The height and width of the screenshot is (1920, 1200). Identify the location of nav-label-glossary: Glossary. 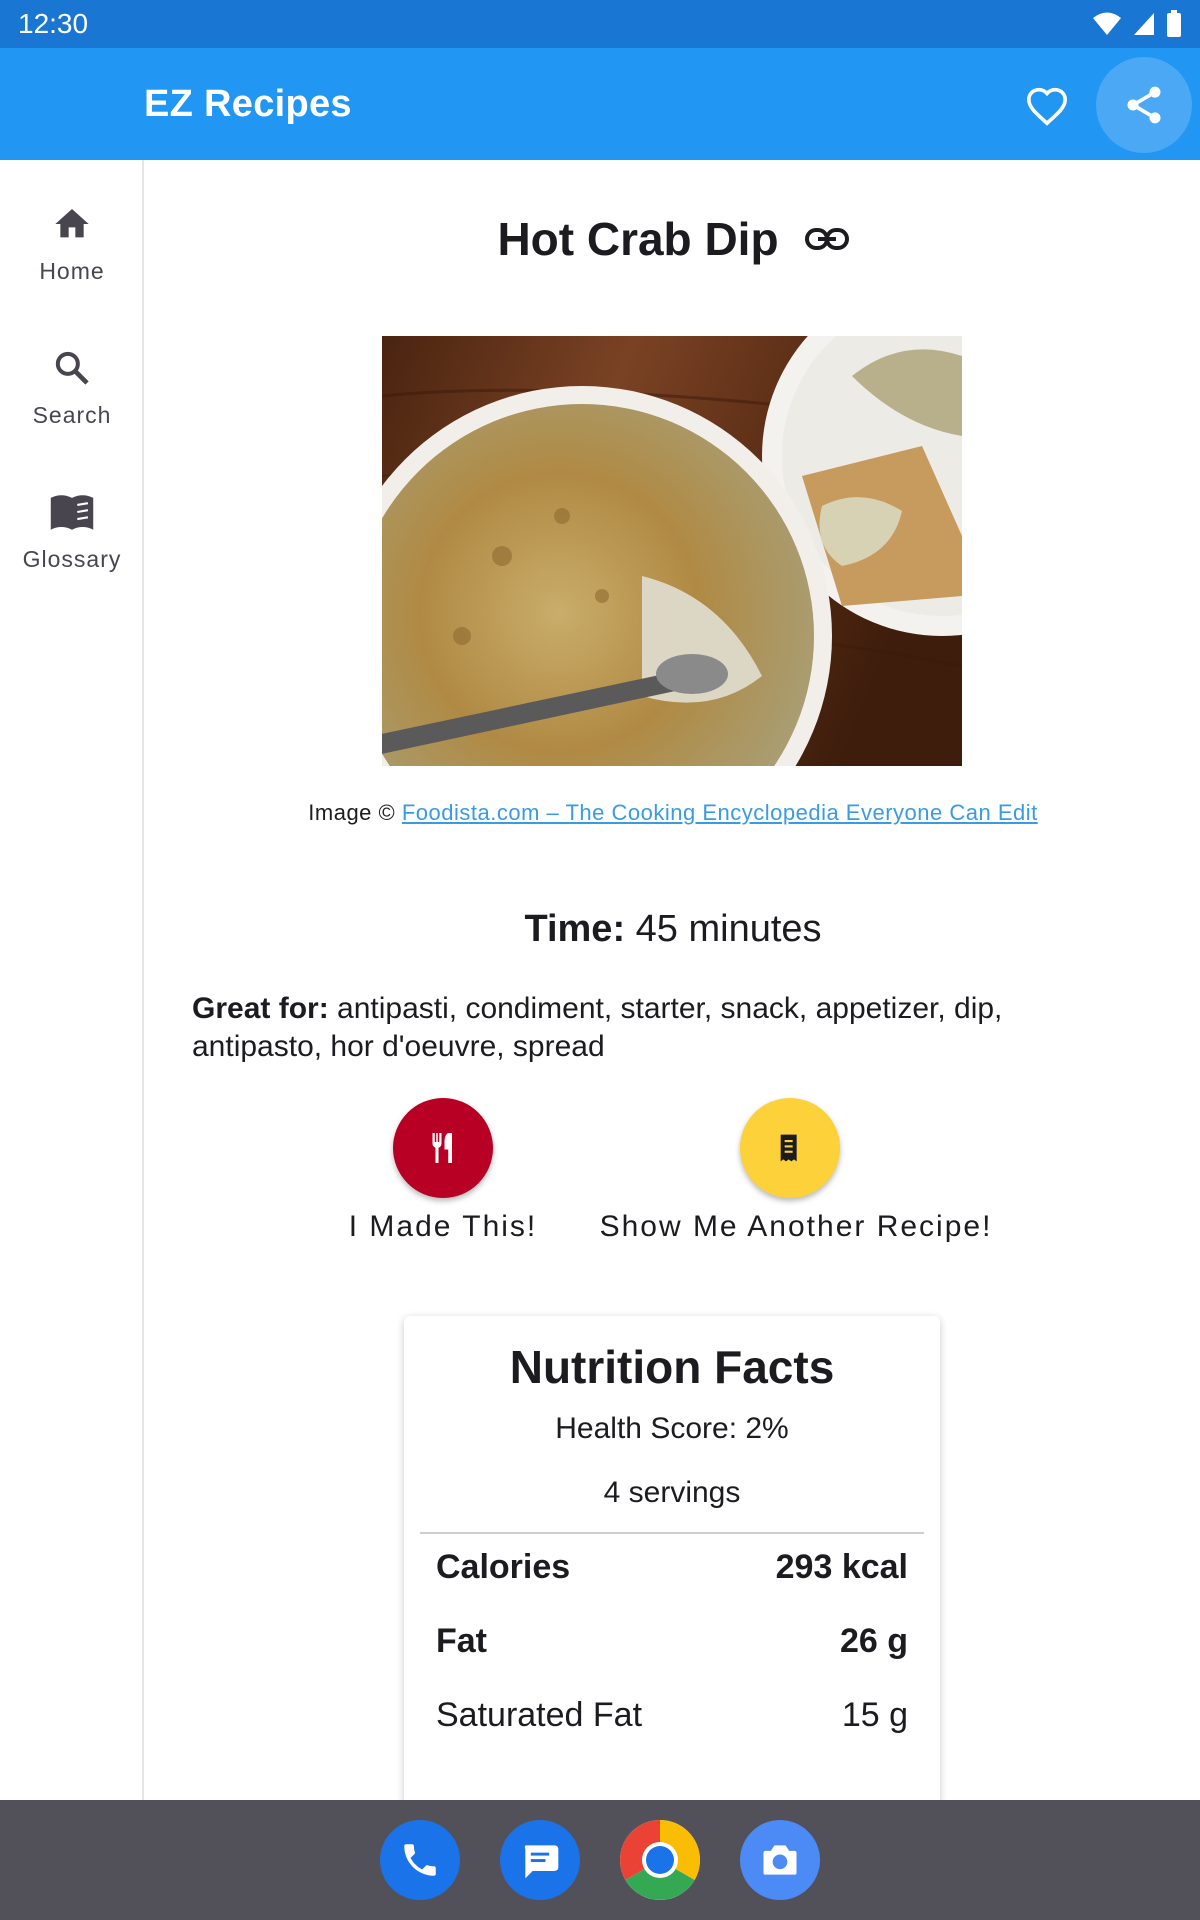
(72, 559).